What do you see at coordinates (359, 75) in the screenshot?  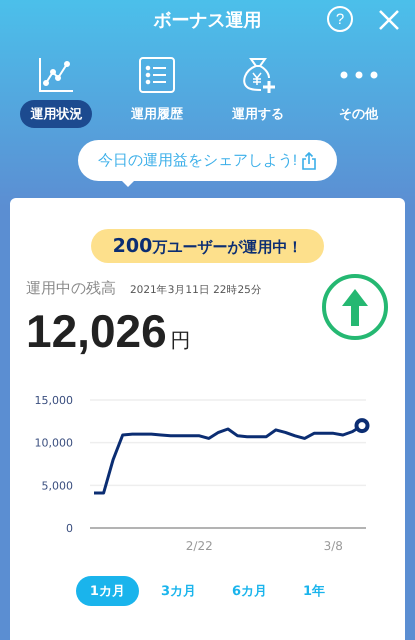 I see `more-icon` at bounding box center [359, 75].